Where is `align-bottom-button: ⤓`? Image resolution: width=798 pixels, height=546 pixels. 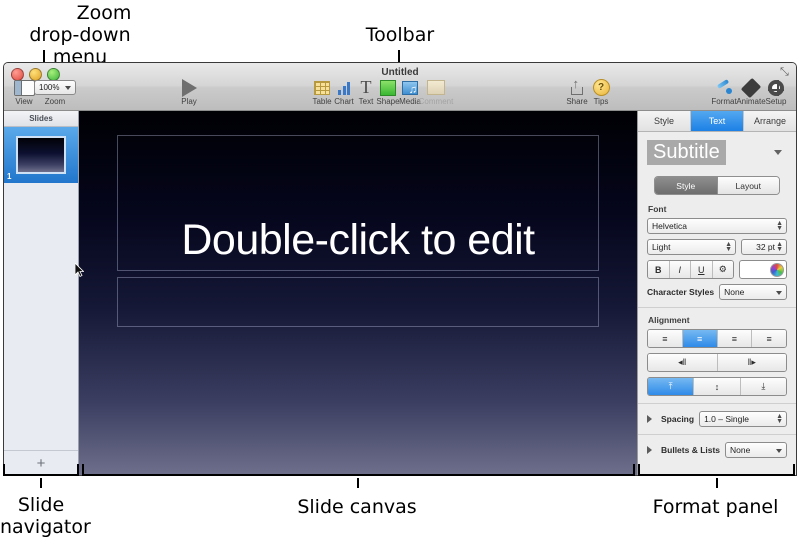
align-bottom-button: ⤓ is located at coordinates (762, 386).